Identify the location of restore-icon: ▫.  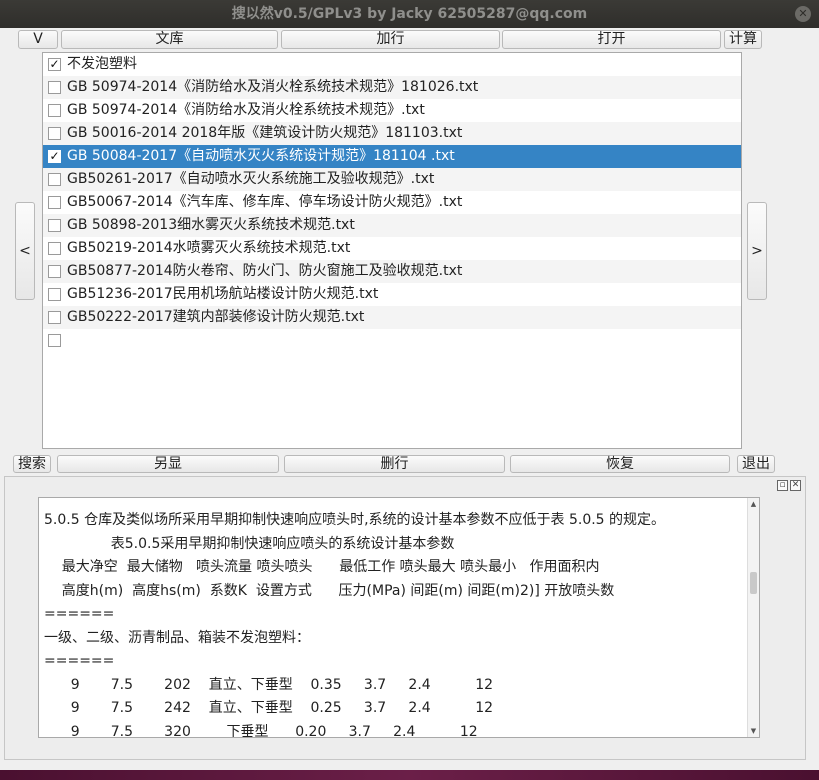
(782, 485).